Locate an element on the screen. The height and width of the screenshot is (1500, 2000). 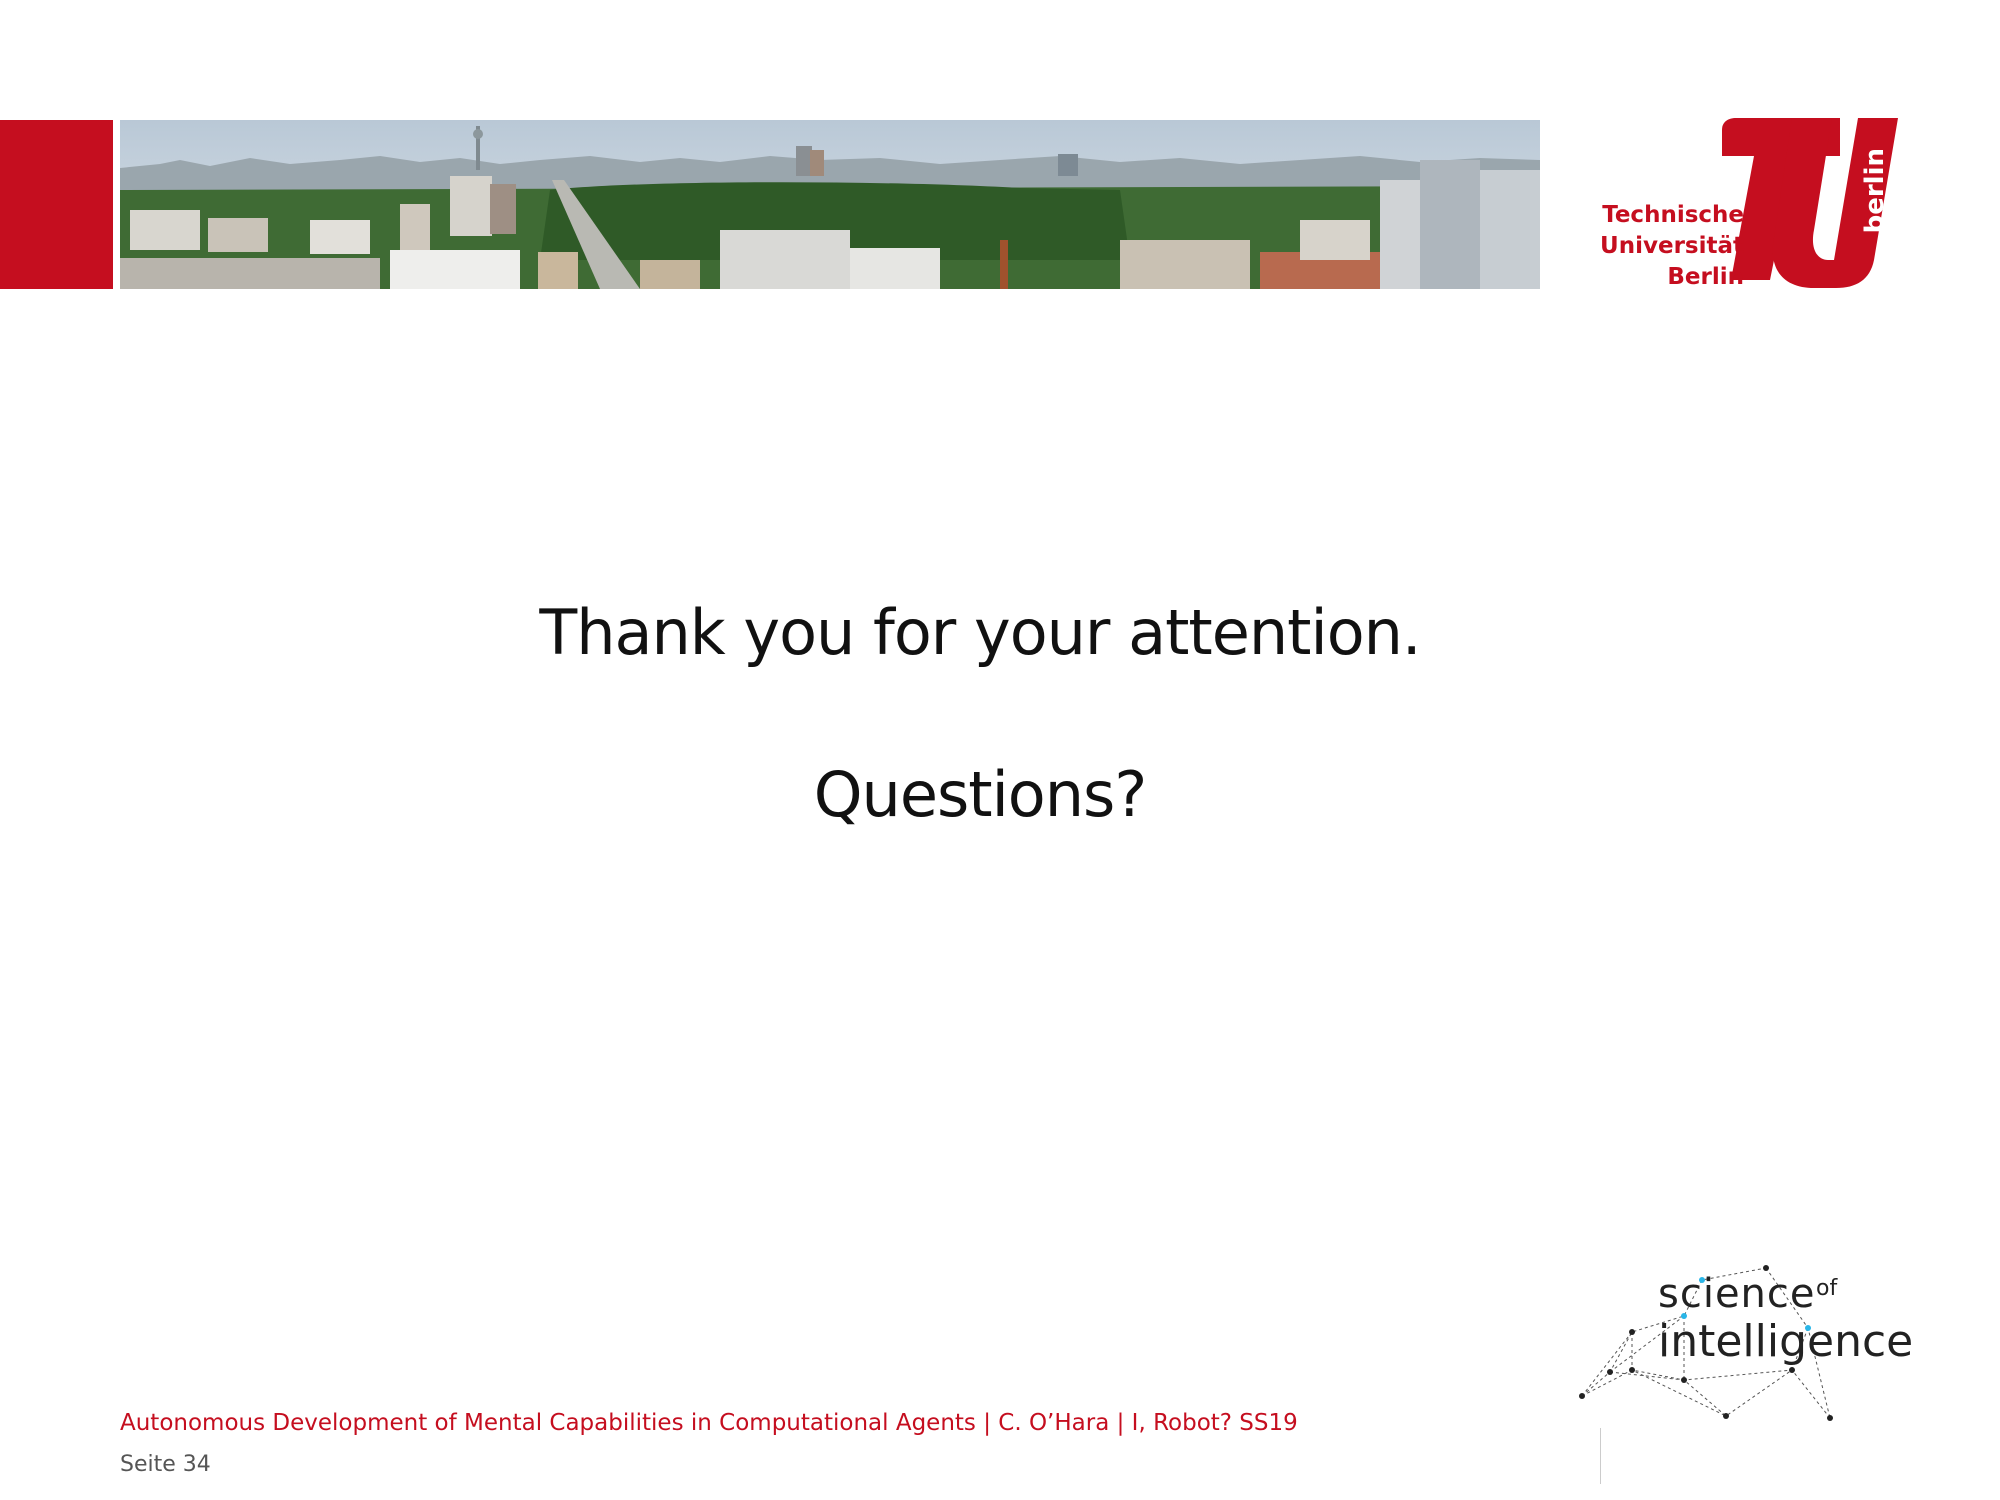
slide-questions-text: Questions? is located at coordinates (980, 794).